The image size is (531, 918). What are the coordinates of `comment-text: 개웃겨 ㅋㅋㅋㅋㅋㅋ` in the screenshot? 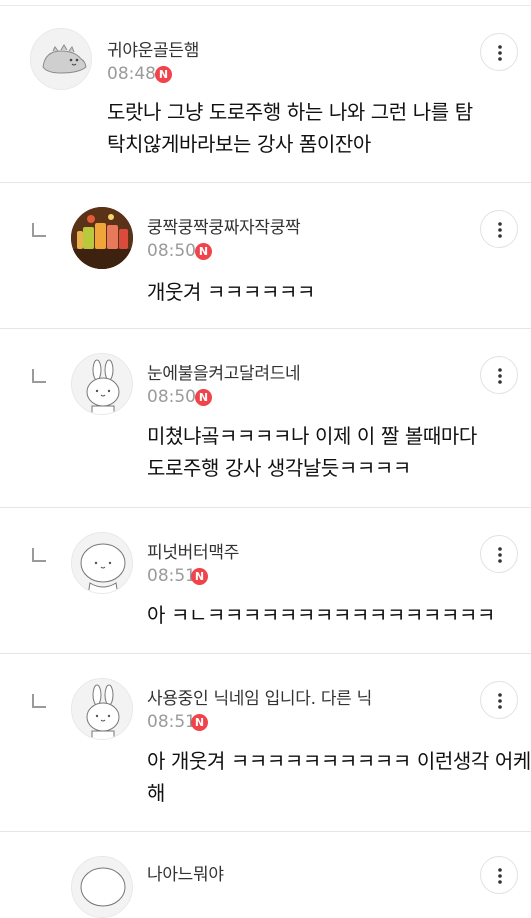 It's located at (231, 292).